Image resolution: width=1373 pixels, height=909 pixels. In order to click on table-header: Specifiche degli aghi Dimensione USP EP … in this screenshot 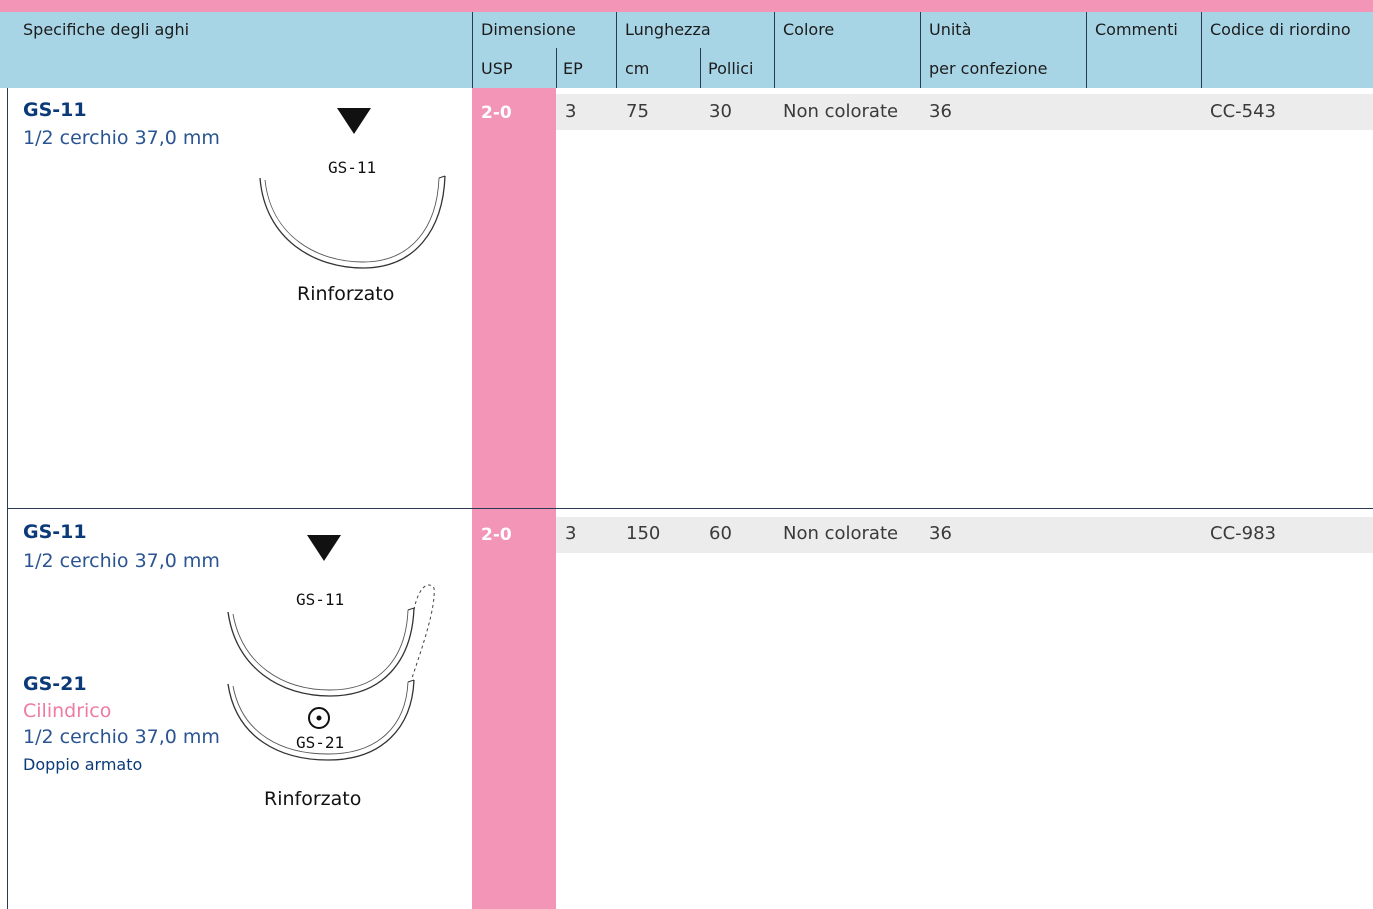, I will do `click(686, 50)`.